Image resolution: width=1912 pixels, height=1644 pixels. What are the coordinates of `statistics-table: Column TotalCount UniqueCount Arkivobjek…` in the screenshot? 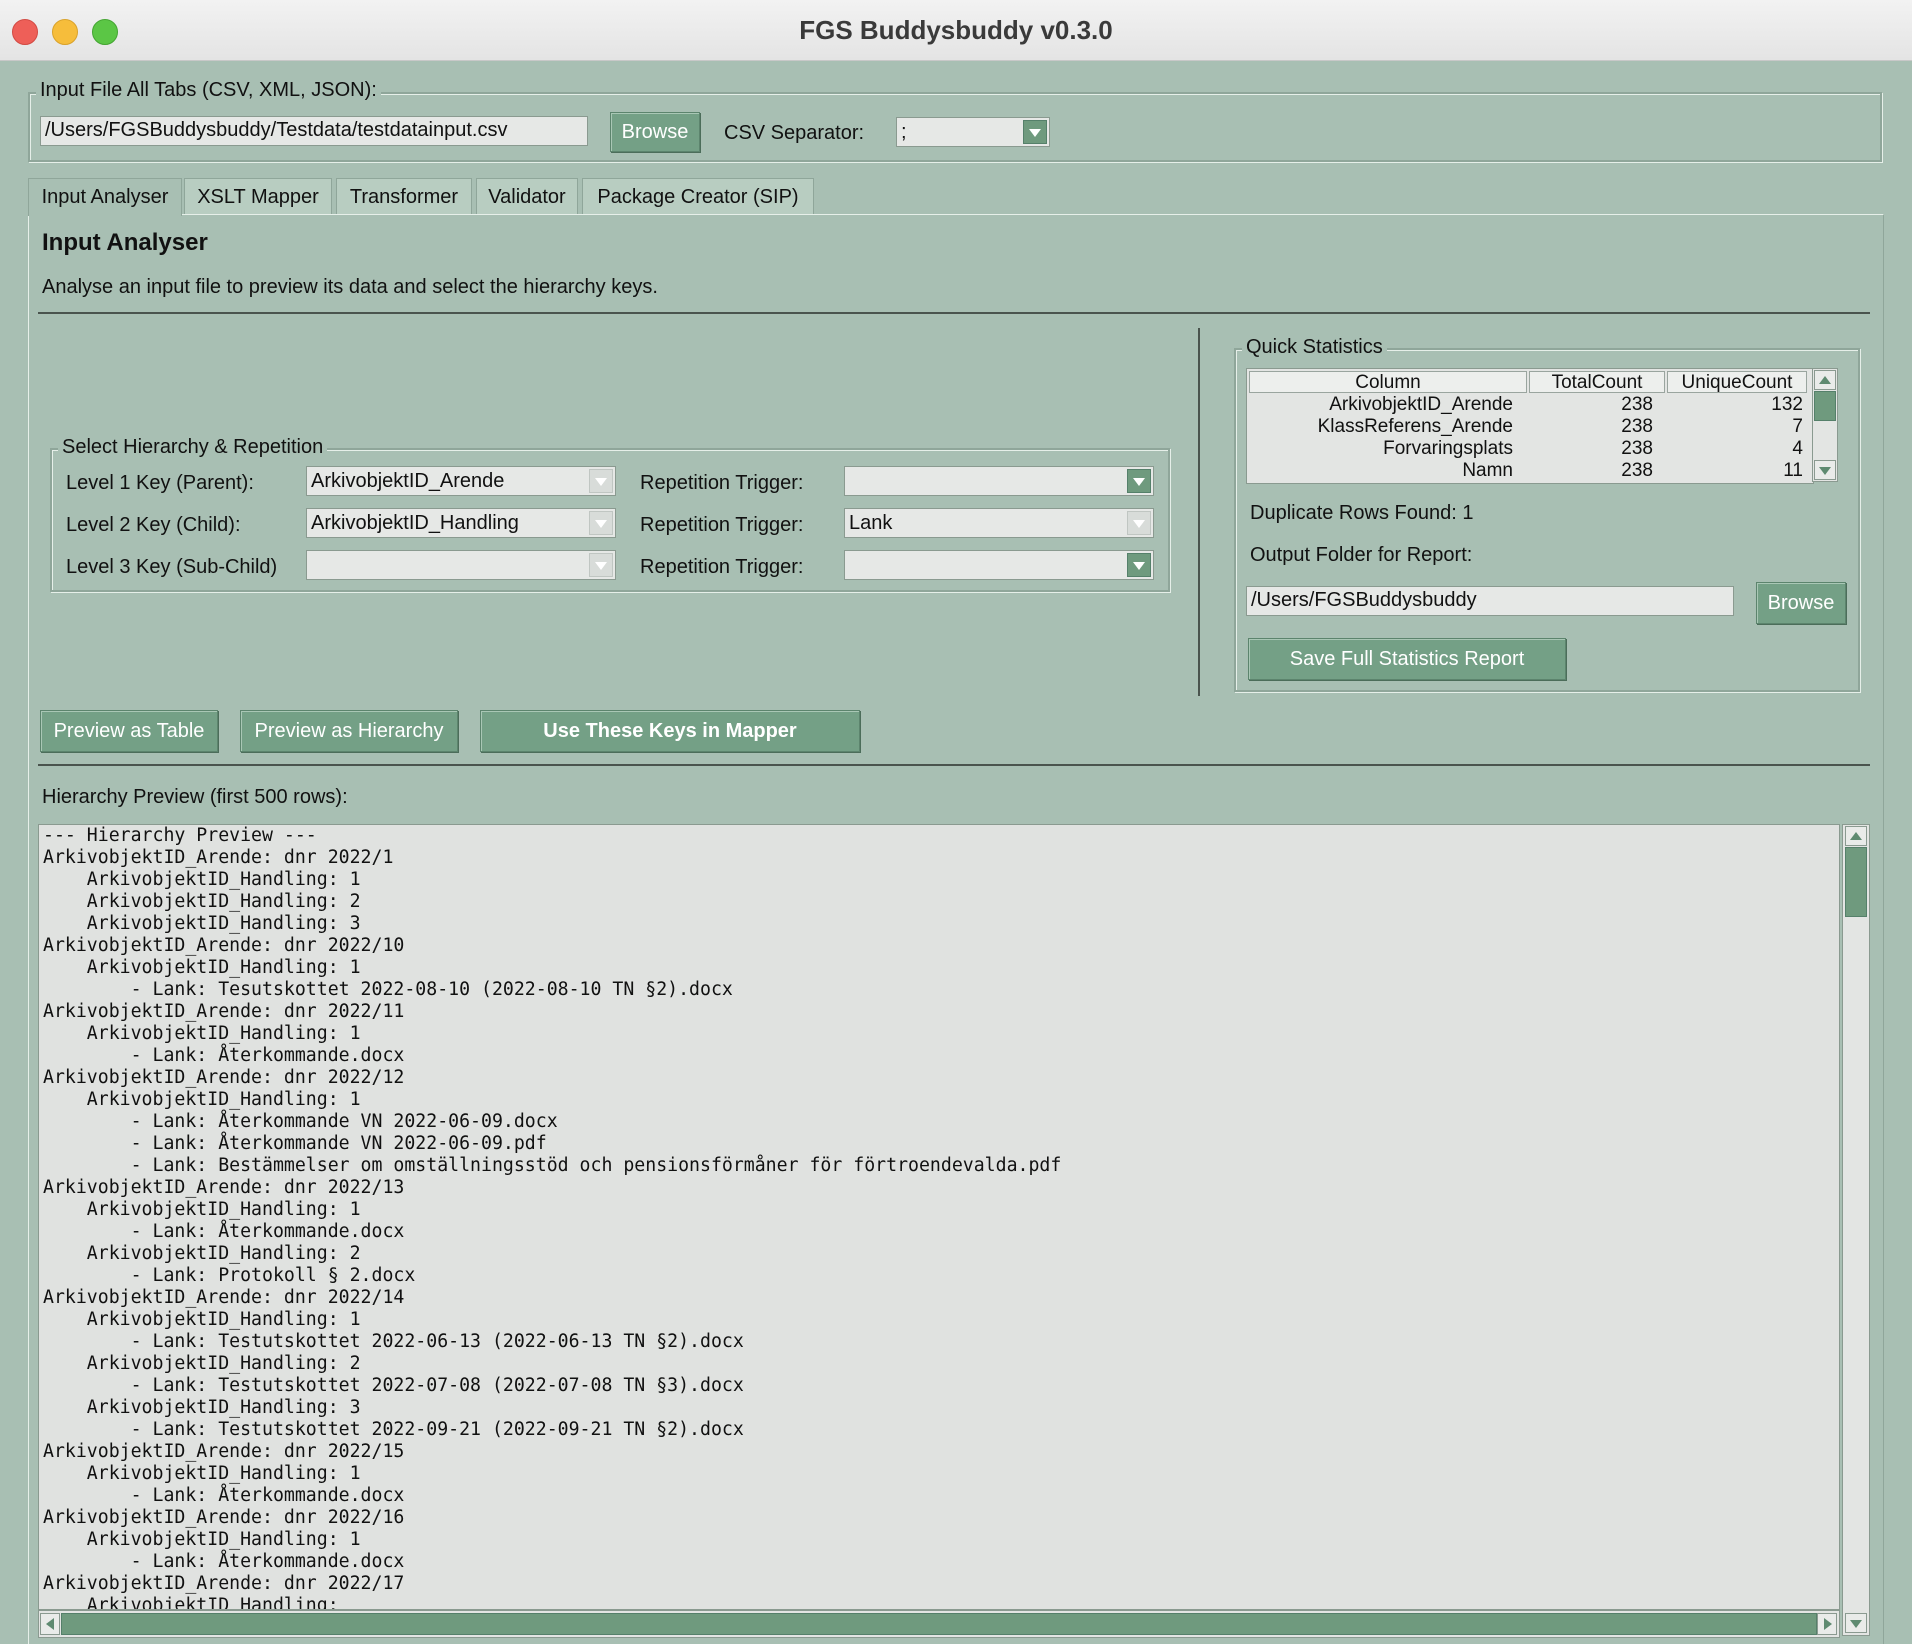 It's located at (1530, 426).